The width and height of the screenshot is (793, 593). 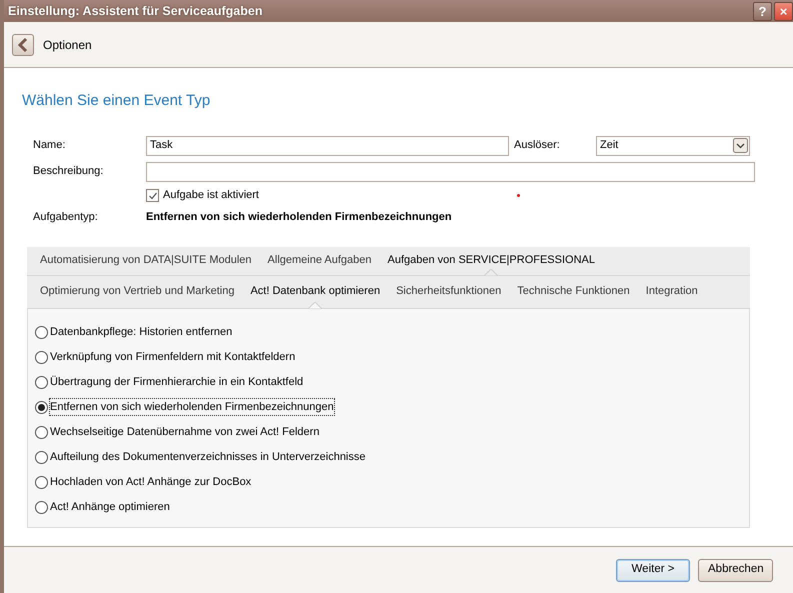 What do you see at coordinates (537, 146) in the screenshot?
I see `trigger-label: Auslöser:` at bounding box center [537, 146].